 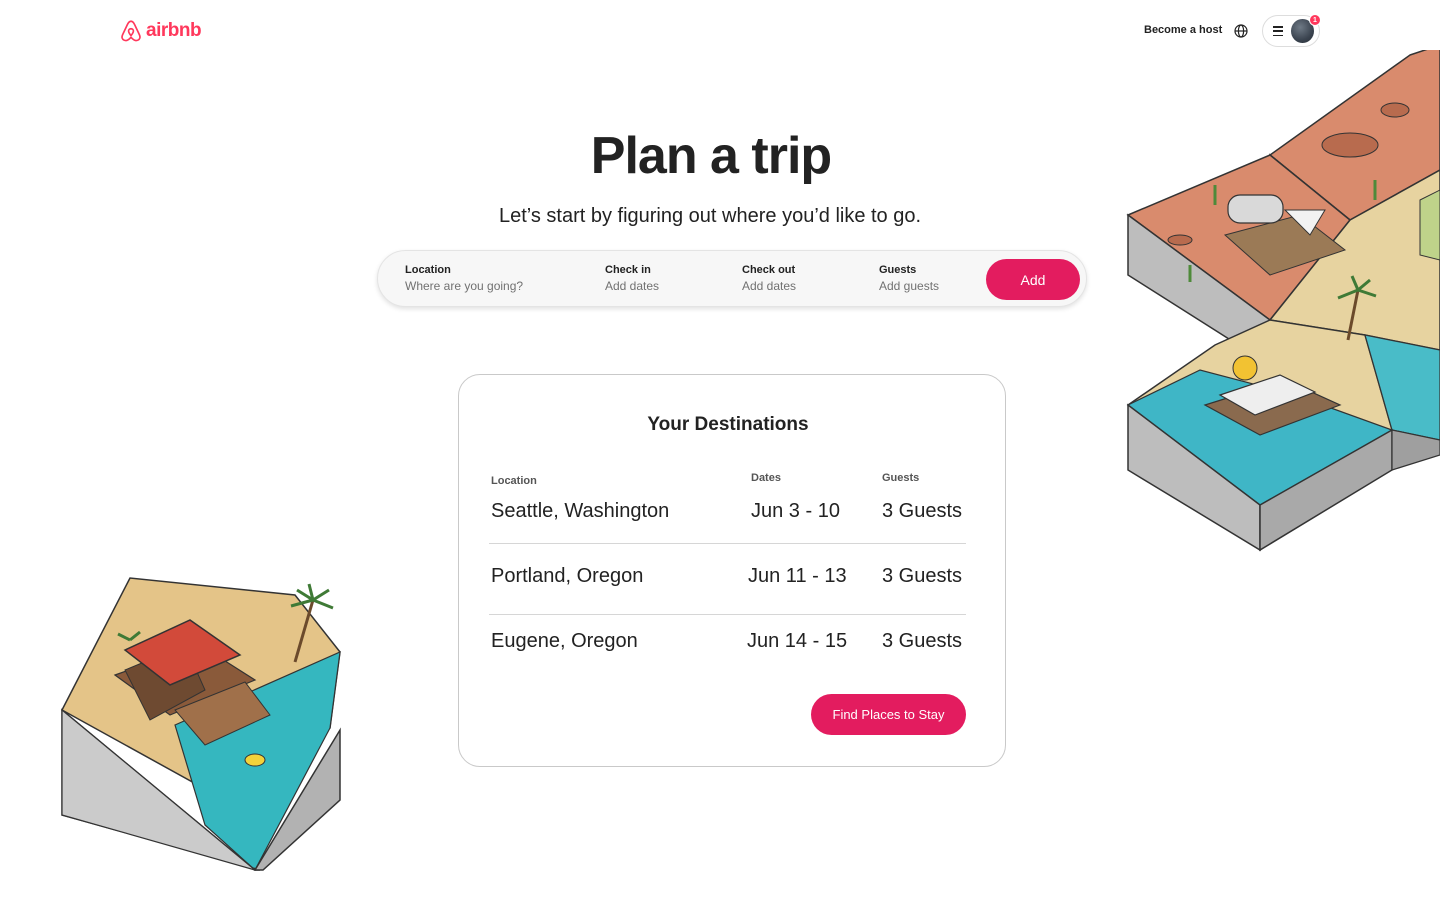 I want to click on globe-icon, so click(x=1241, y=31).